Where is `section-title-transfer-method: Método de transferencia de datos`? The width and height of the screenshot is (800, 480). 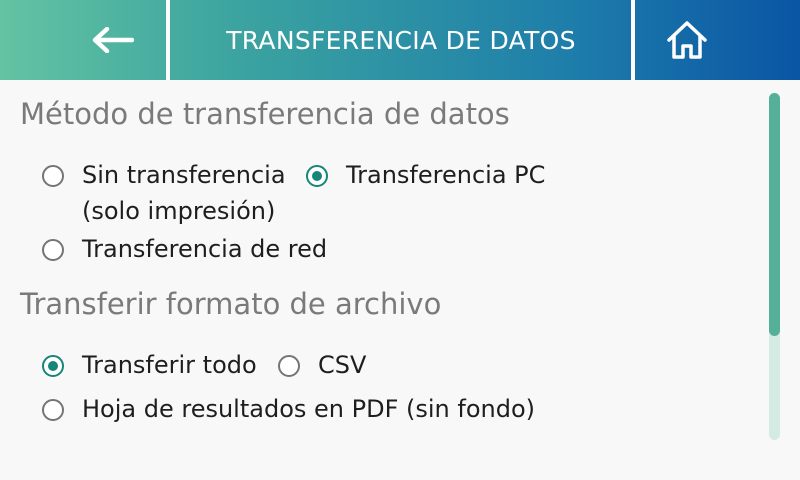 section-title-transfer-method: Método de transferencia de datos is located at coordinates (265, 114).